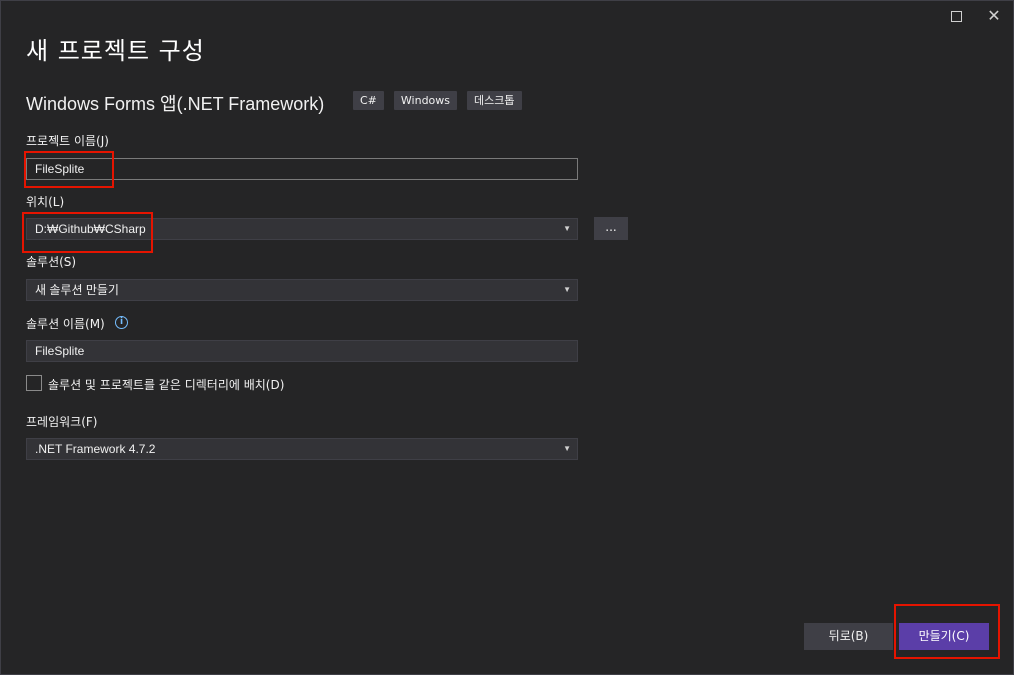  What do you see at coordinates (956, 16) in the screenshot?
I see `maximize-icon` at bounding box center [956, 16].